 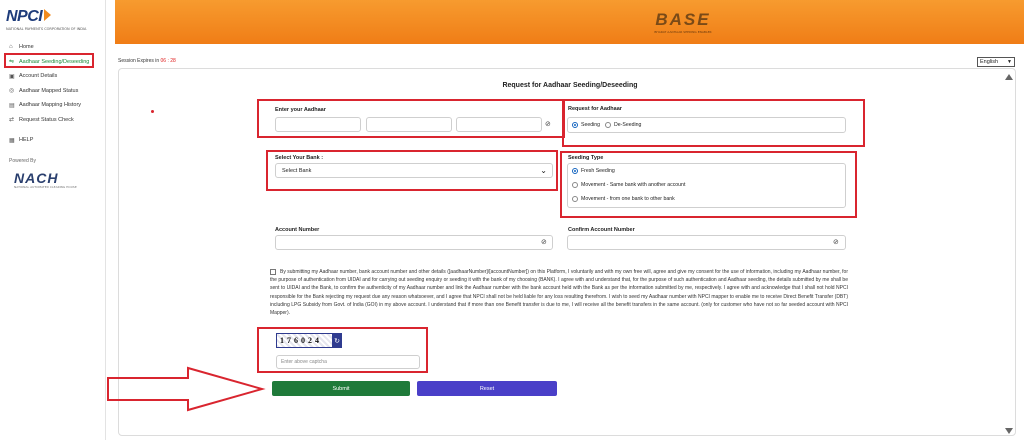 What do you see at coordinates (601, 230) in the screenshot?
I see `confirm-account-label: Confirm Account Number` at bounding box center [601, 230].